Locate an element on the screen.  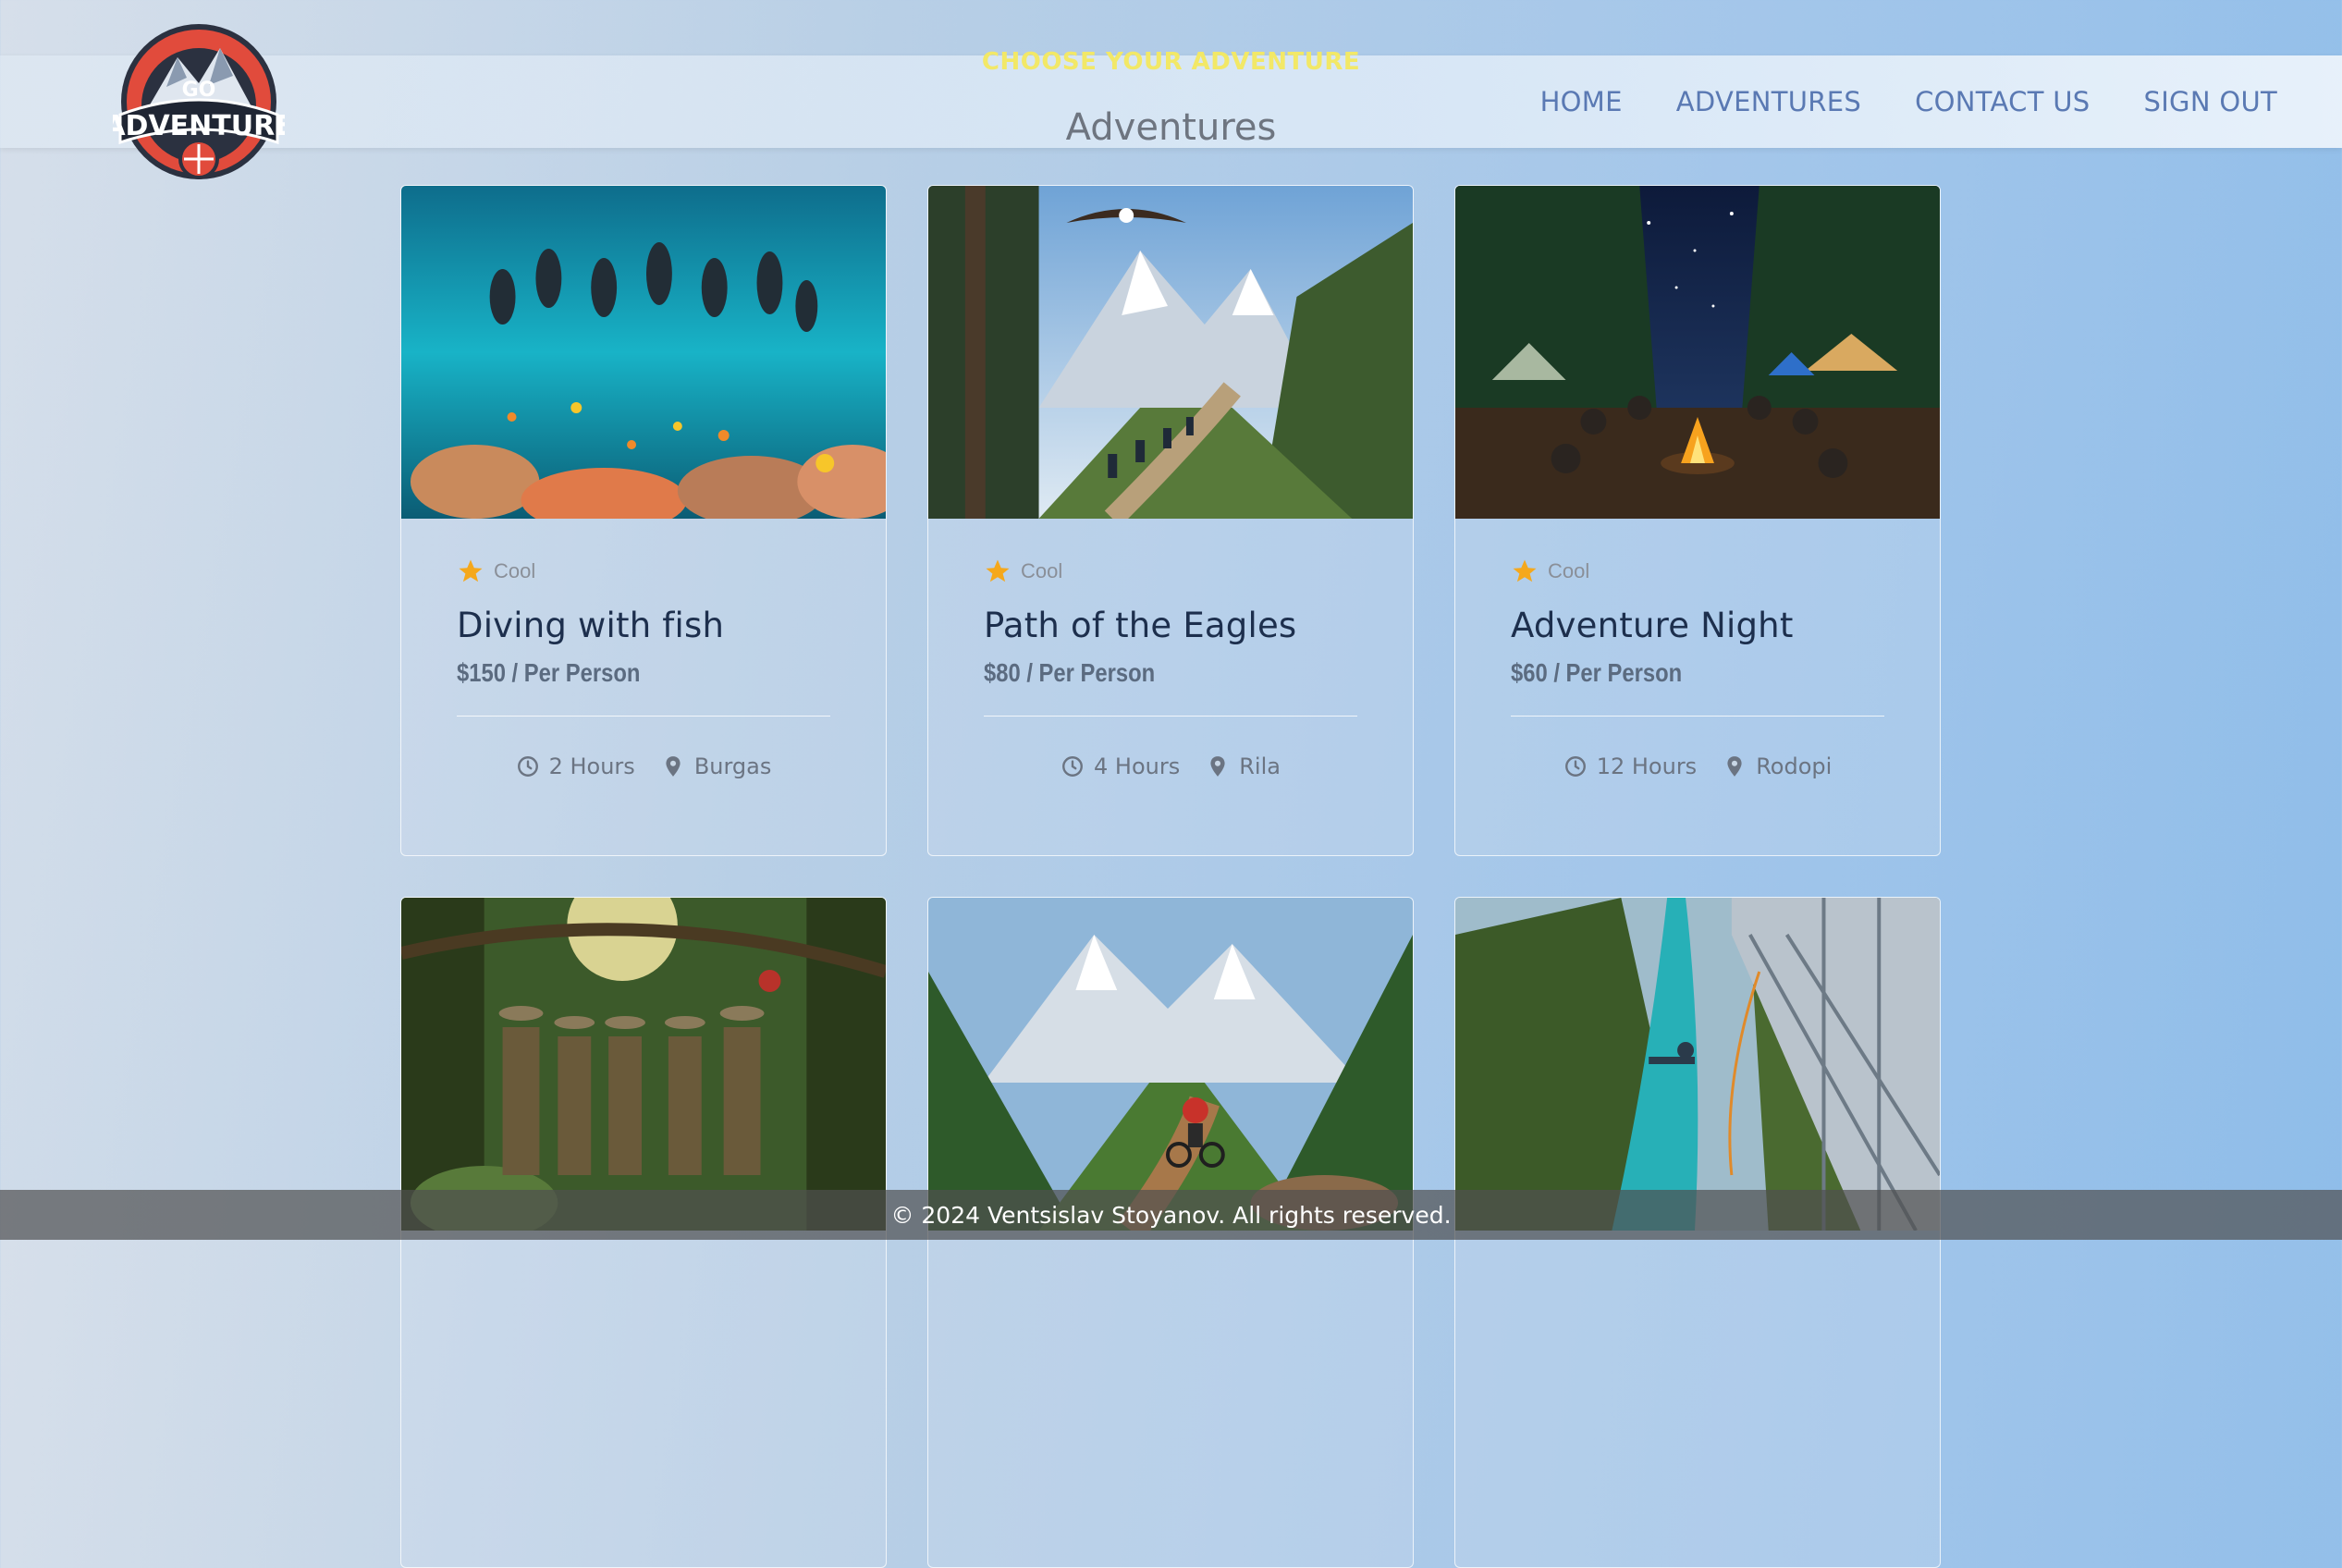
adventure-meta: 4 Hours Rila is located at coordinates (1170, 766).